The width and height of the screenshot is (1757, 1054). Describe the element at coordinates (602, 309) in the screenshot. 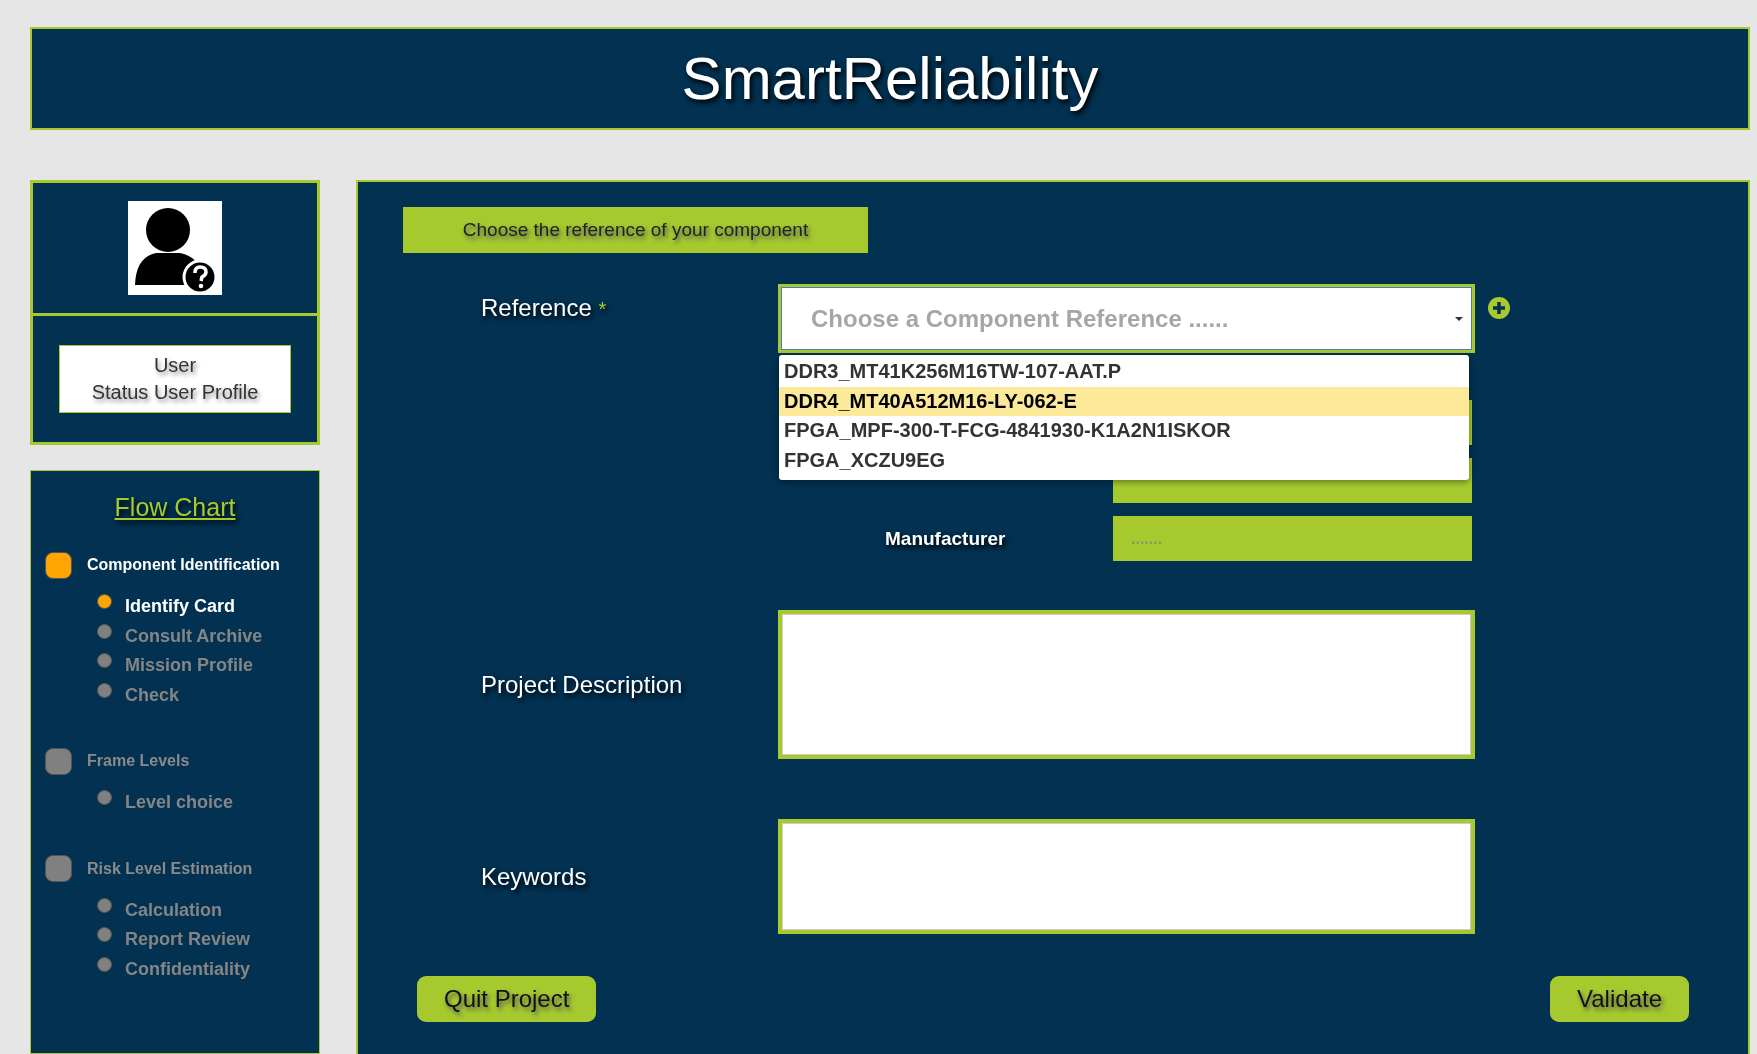

I see `required-mark: *` at that location.